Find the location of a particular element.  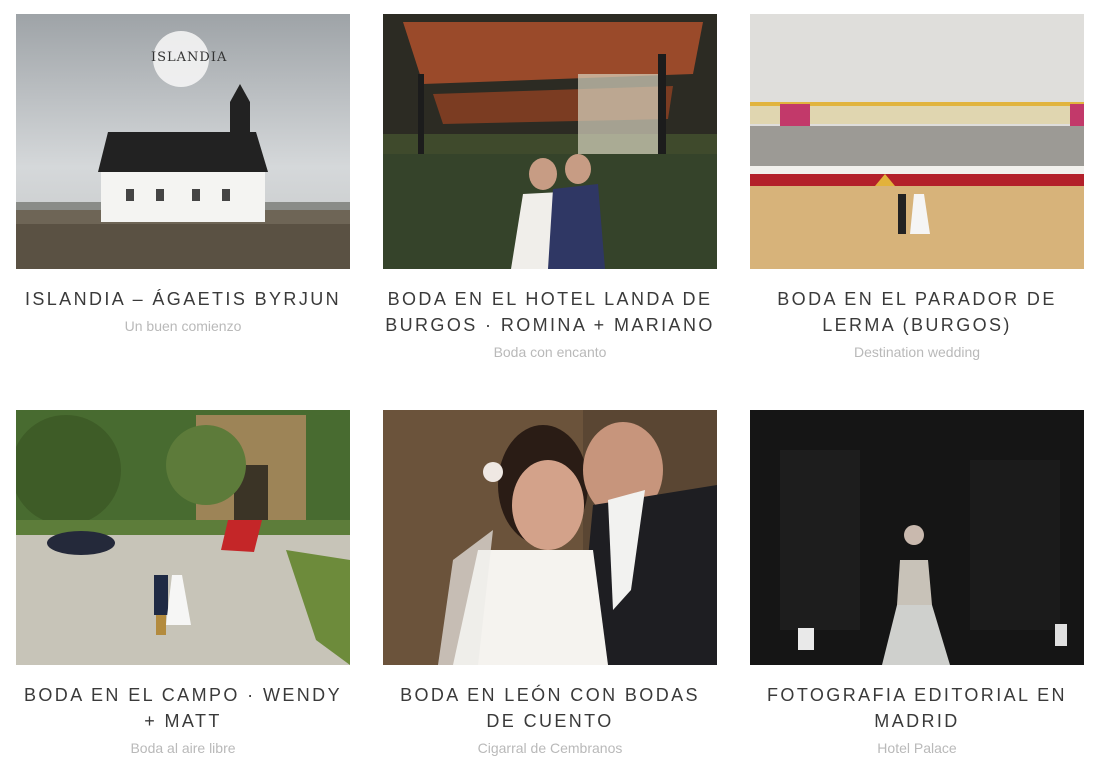

editorial-bride-photo is located at coordinates (917, 537).